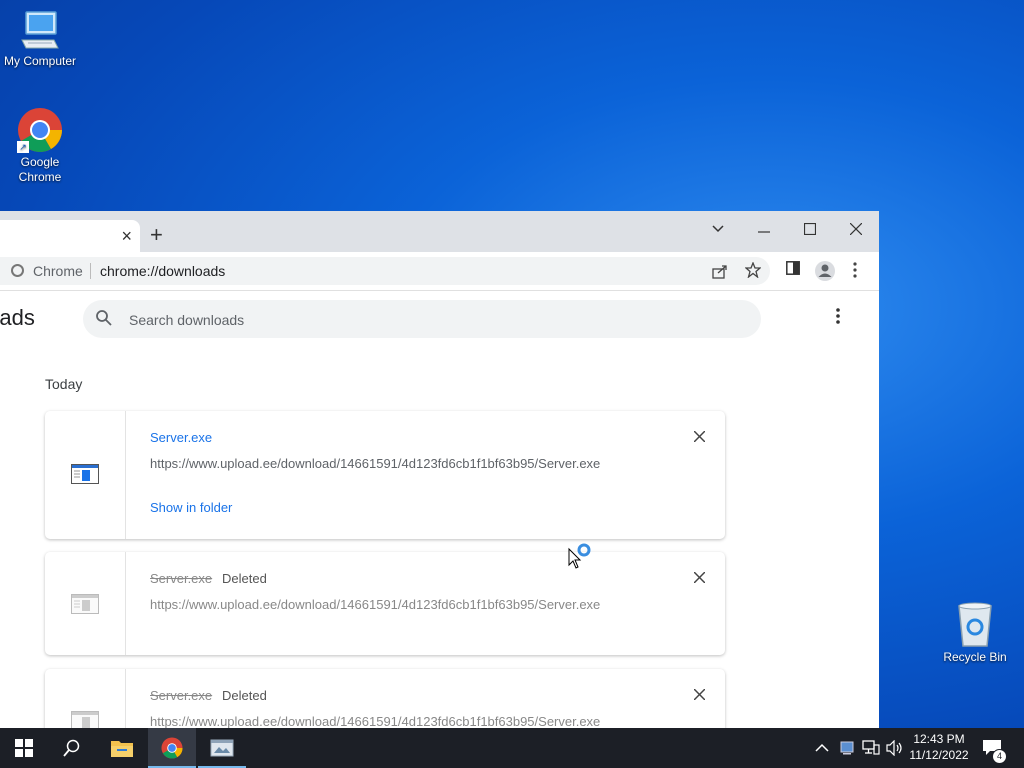 Image resolution: width=1024 pixels, height=768 pixels. I want to click on site-name: Chrome, so click(58, 271).